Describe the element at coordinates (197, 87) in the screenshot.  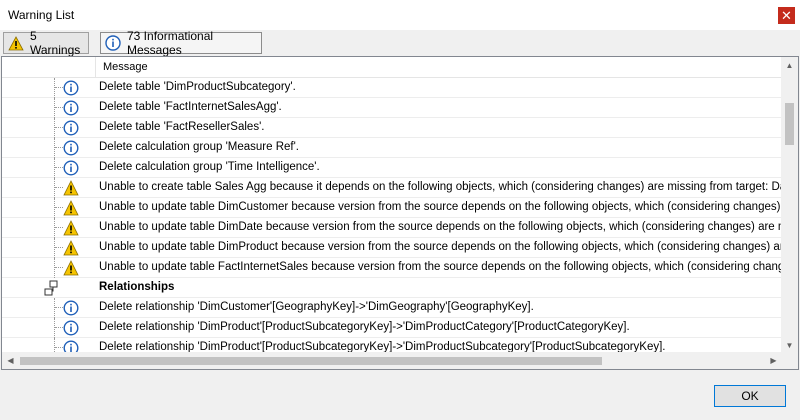
I see `message-text: Delete table 'DimProductSubcategory'.` at that location.